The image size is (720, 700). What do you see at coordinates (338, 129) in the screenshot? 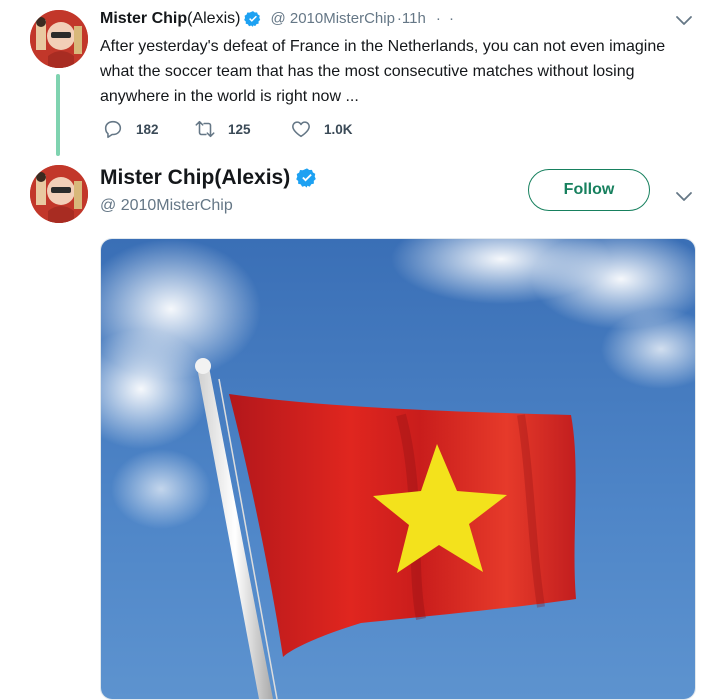
I see `like-count: 1.0K` at bounding box center [338, 129].